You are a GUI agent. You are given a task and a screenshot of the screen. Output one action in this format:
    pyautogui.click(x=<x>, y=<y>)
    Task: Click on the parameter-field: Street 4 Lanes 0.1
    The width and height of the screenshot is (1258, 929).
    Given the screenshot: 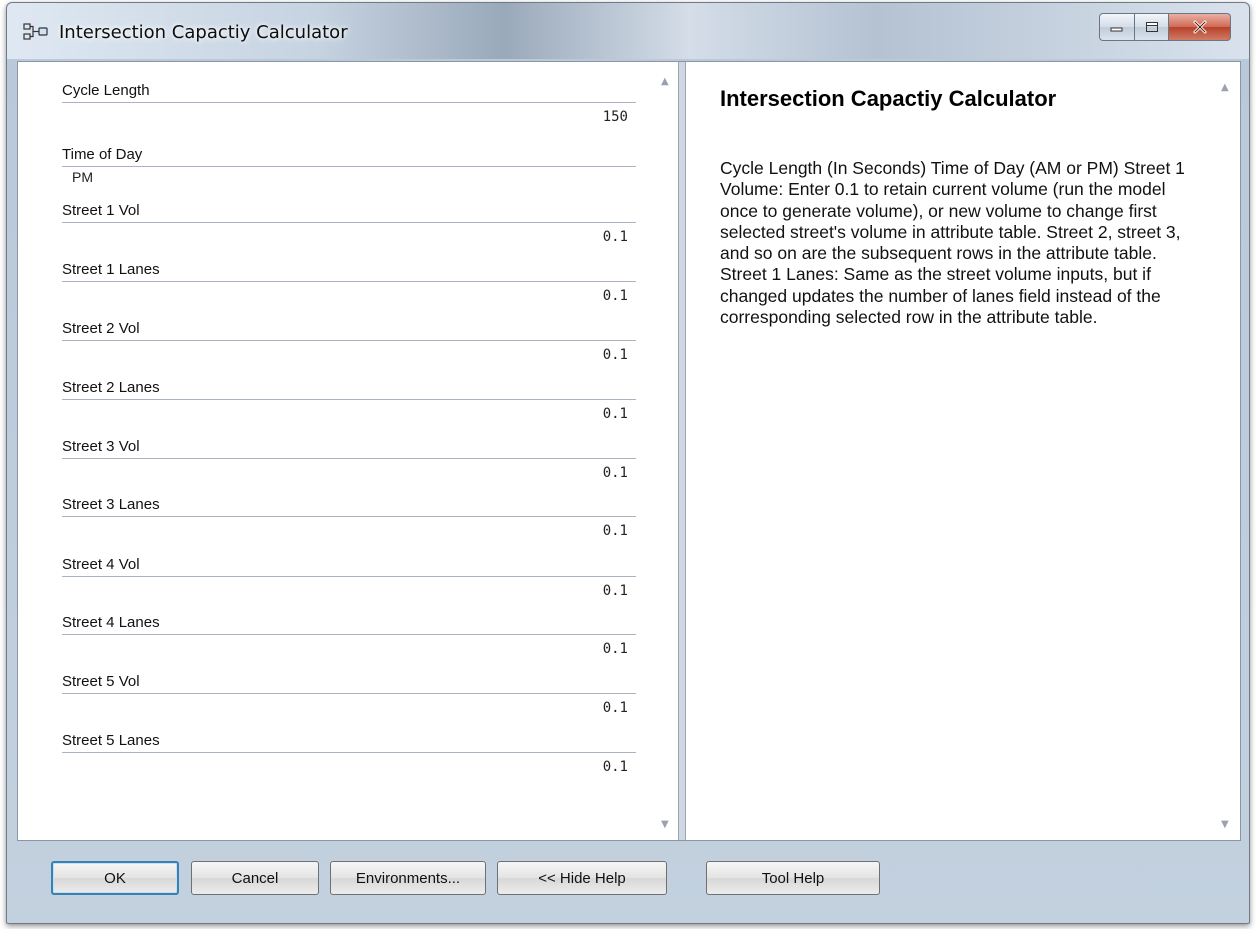 What is the action you would take?
    pyautogui.click(x=349, y=637)
    